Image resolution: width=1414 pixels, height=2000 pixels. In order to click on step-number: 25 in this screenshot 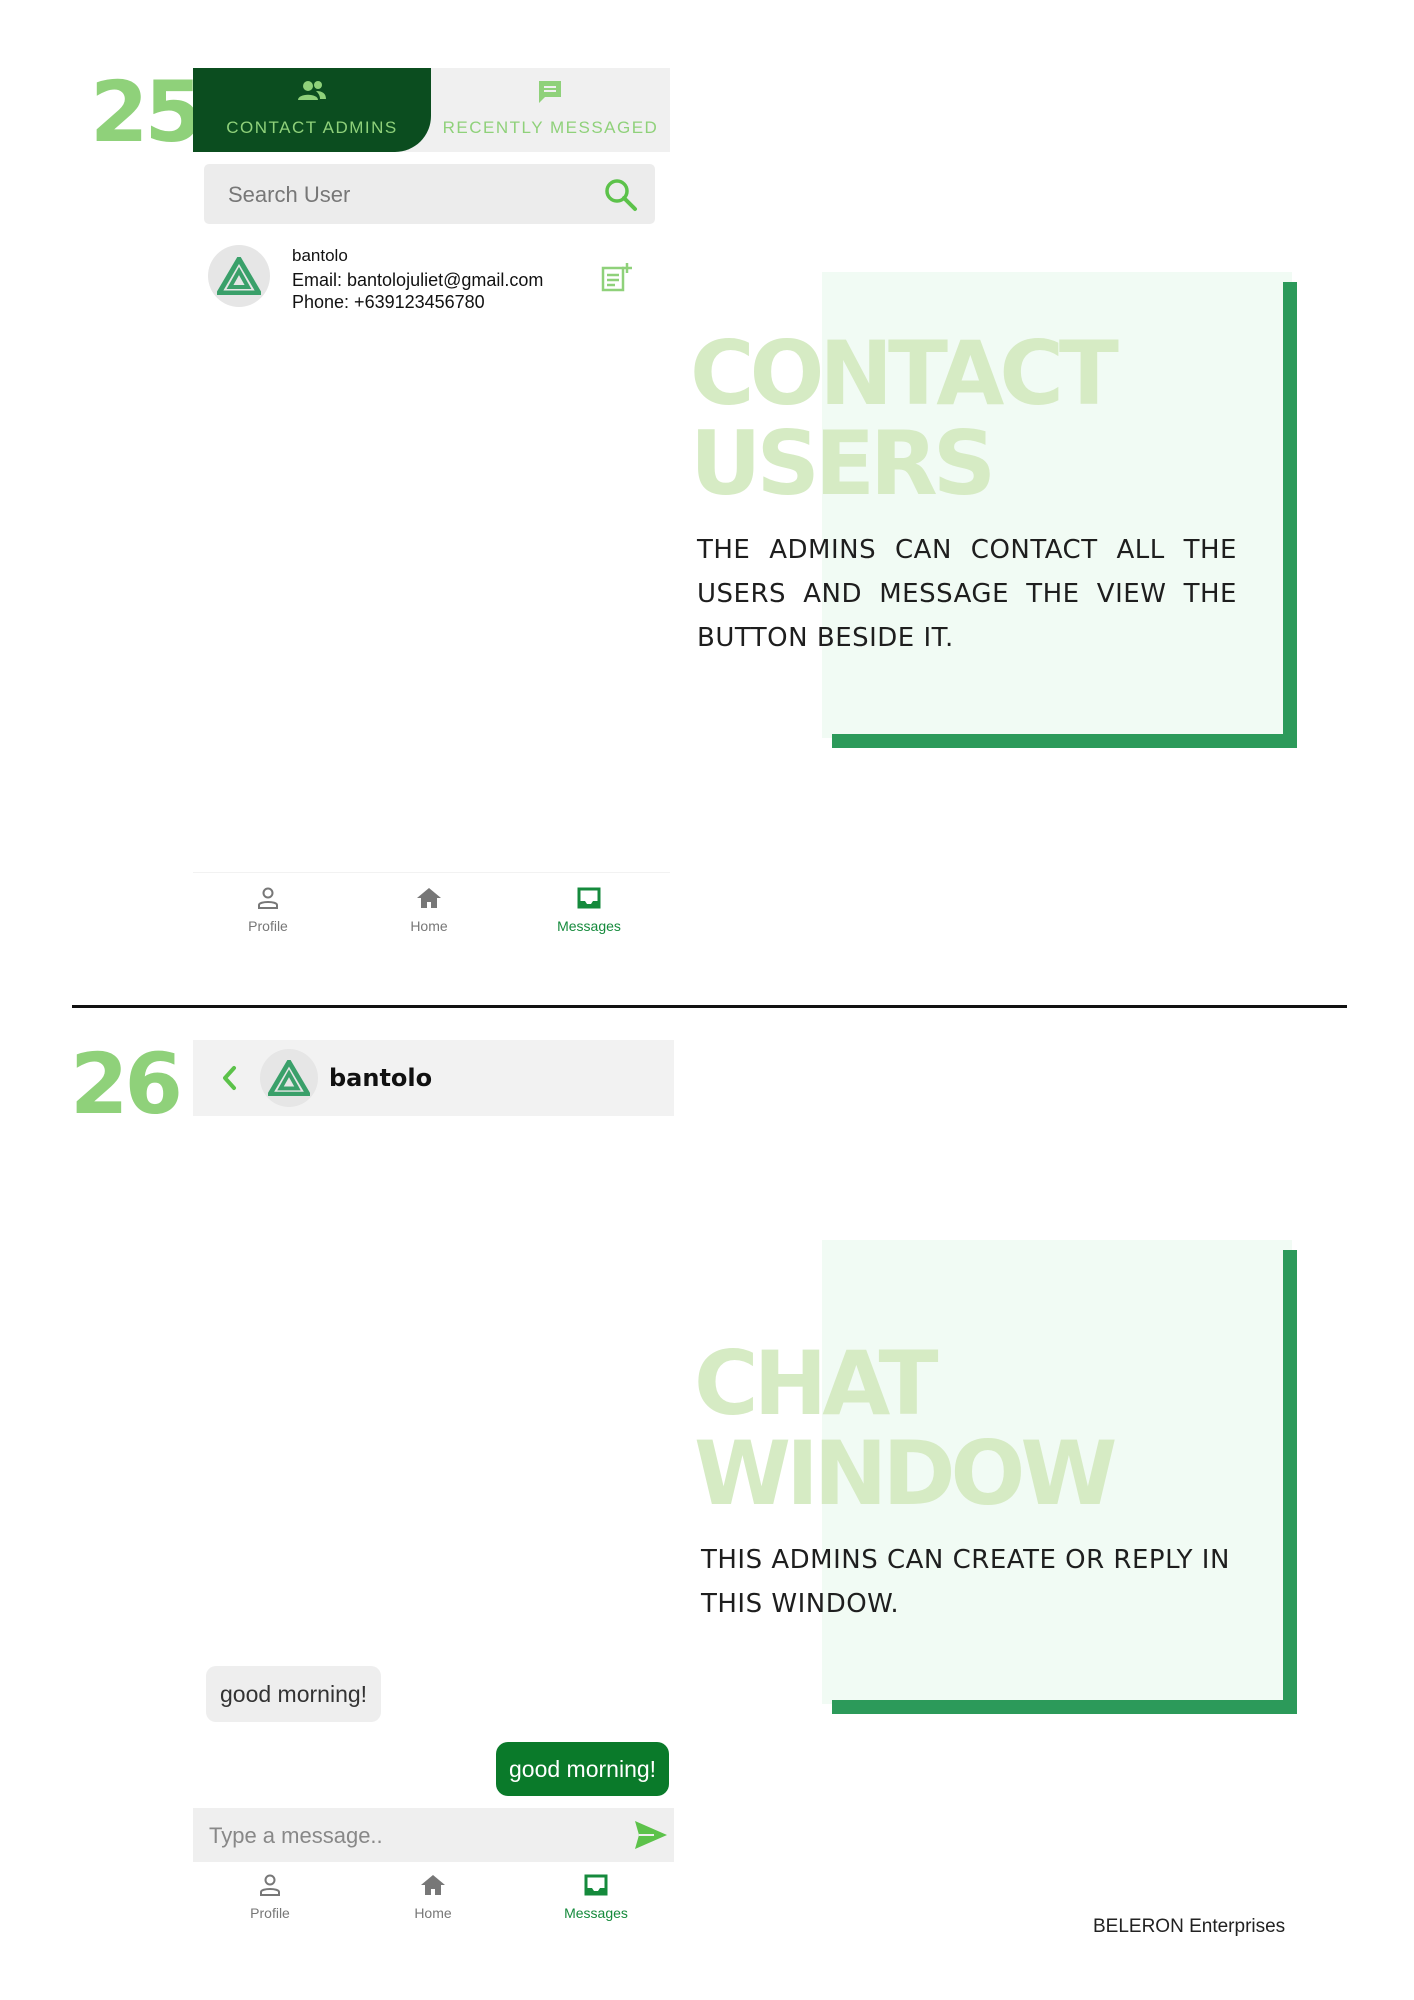, I will do `click(146, 112)`.